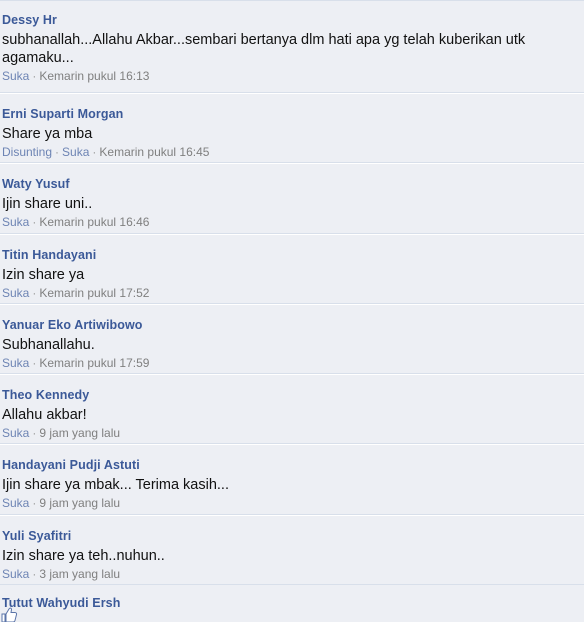  Describe the element at coordinates (293, 574) in the screenshot. I see `comment-meta: Suka · 3 jam yang lalu` at that location.